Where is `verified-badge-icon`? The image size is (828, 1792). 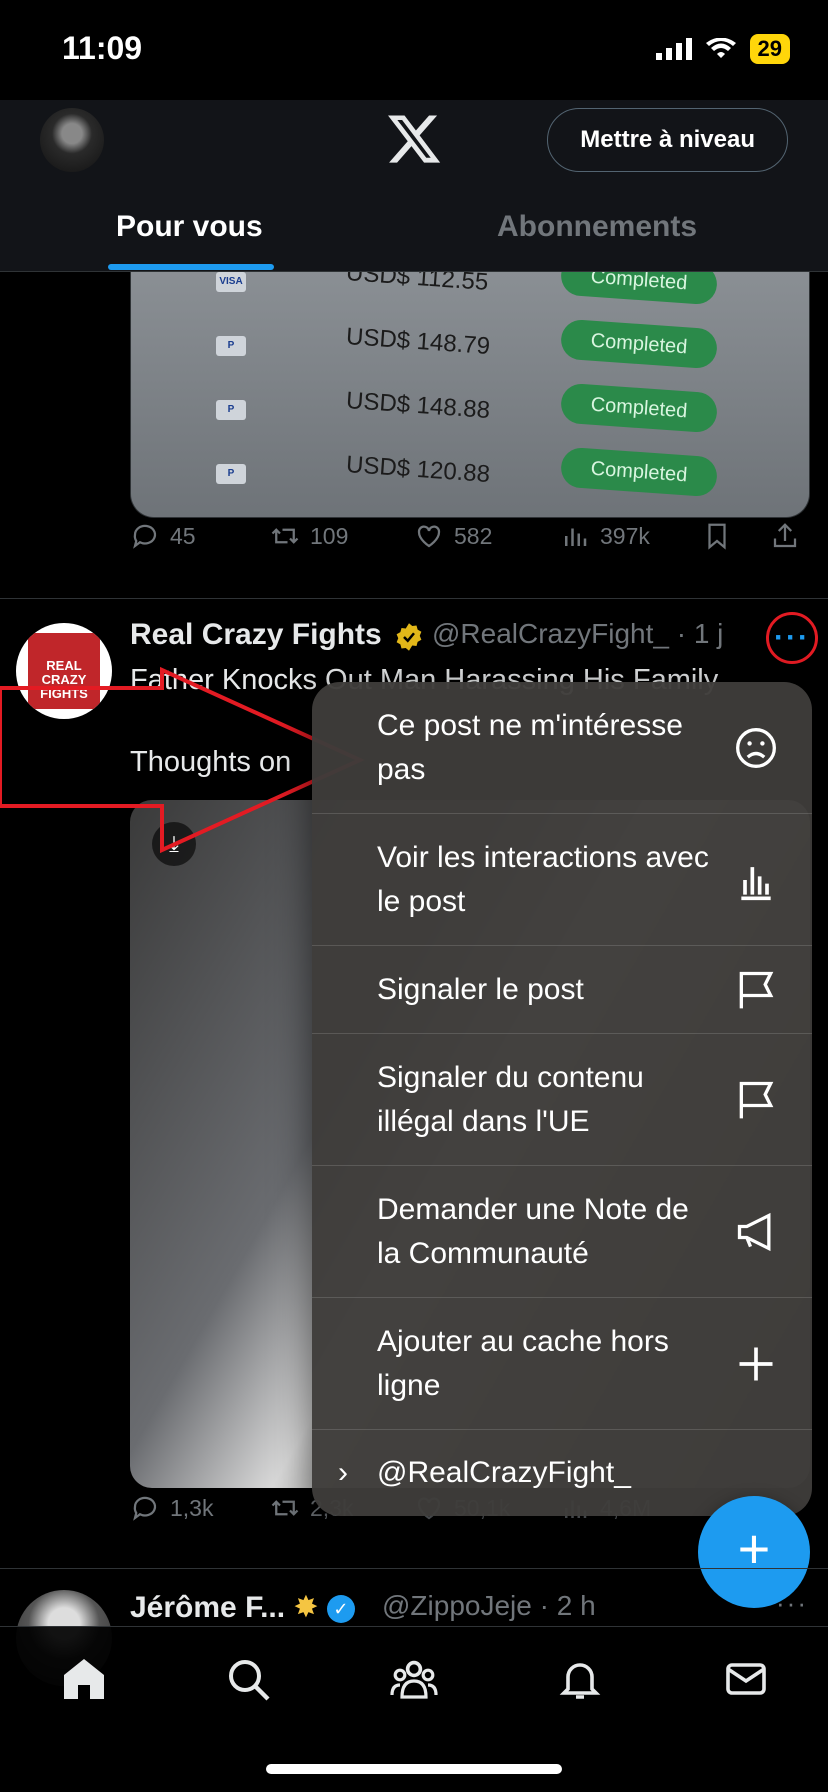 verified-badge-icon is located at coordinates (409, 637).